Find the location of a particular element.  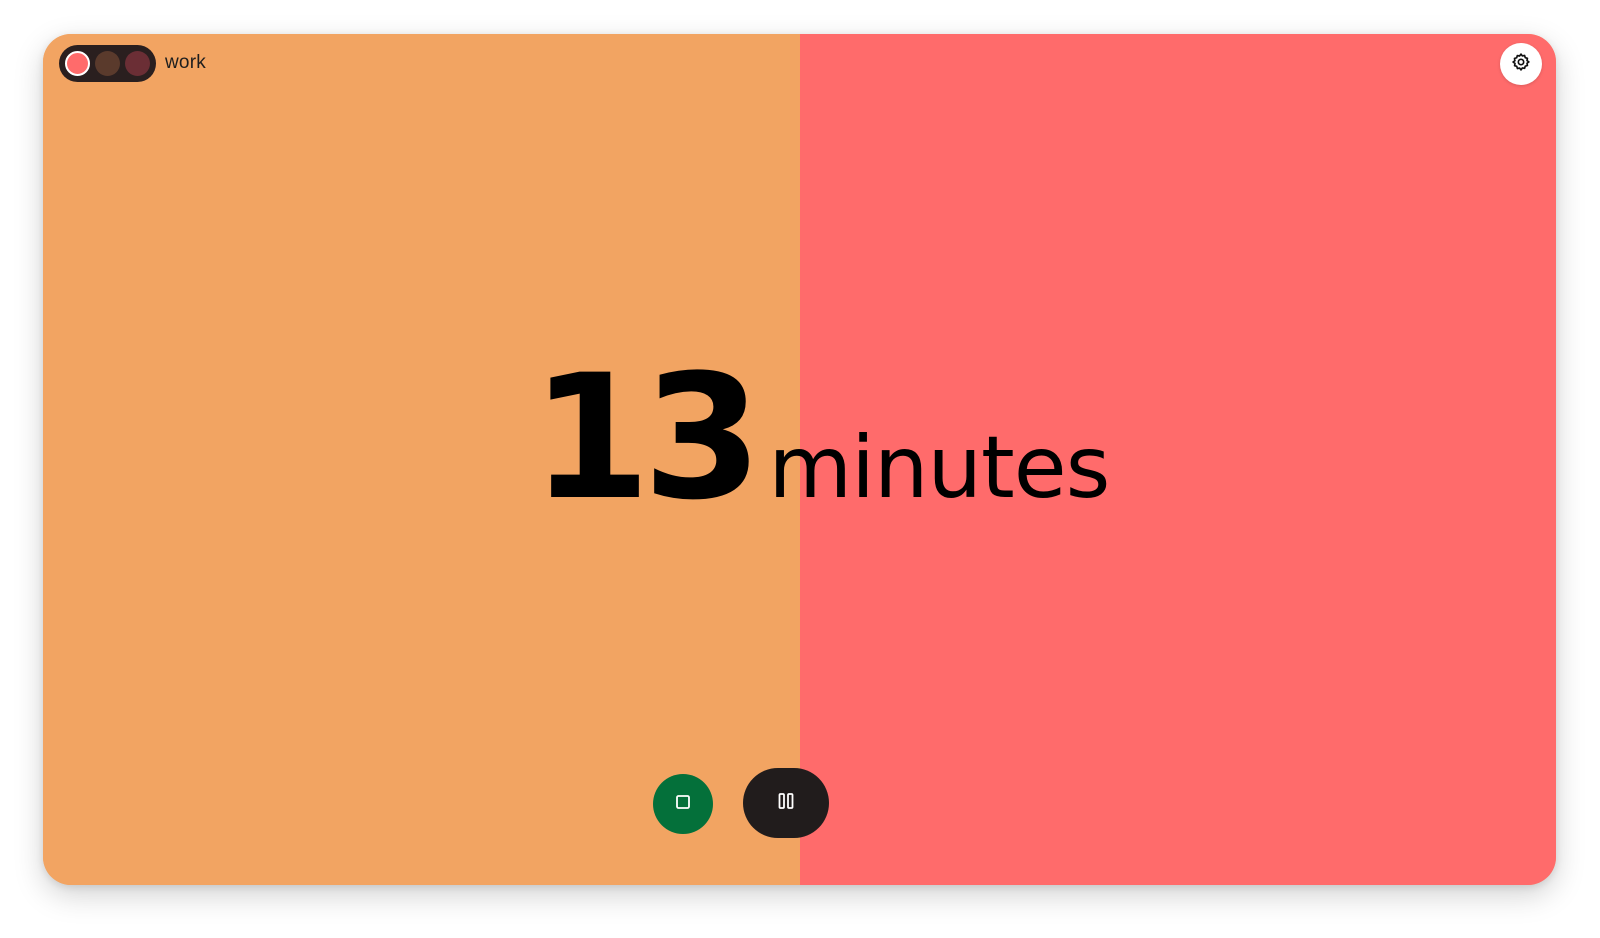

pause-icon is located at coordinates (786, 803).